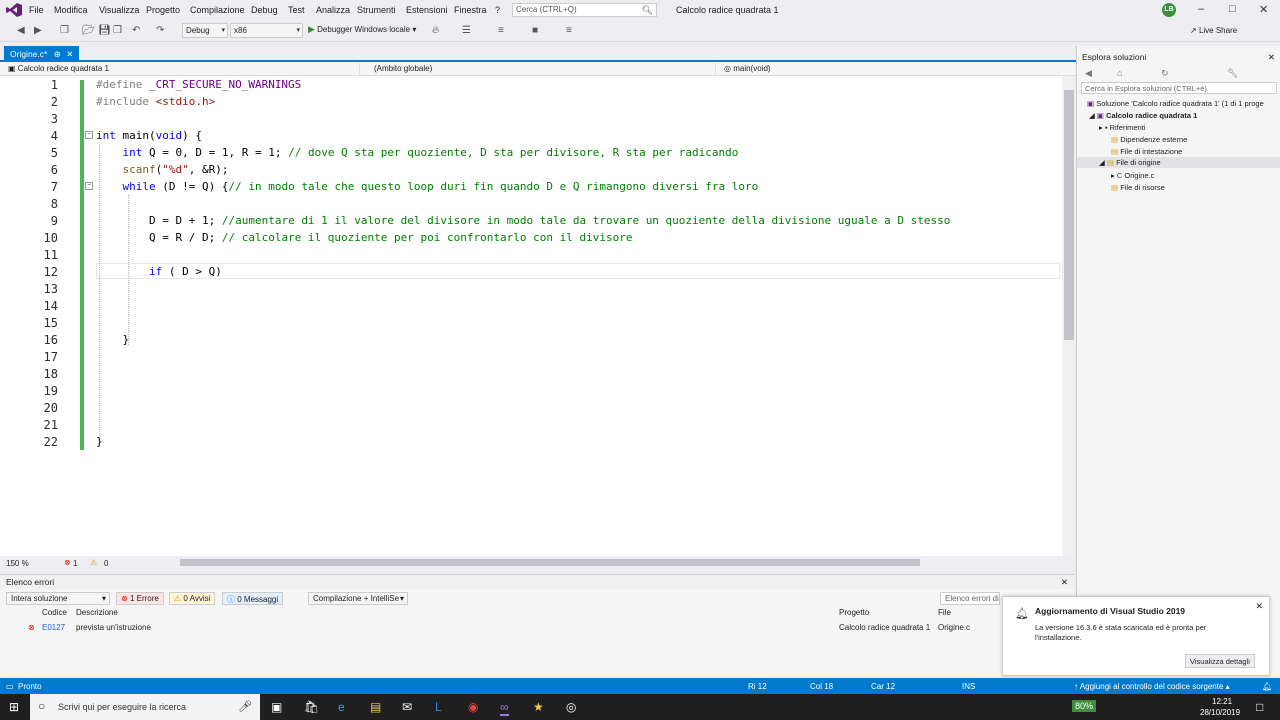 The width and height of the screenshot is (1280, 720). What do you see at coordinates (543, 69) in the screenshot?
I see `scope-select: (Ambito globale)` at bounding box center [543, 69].